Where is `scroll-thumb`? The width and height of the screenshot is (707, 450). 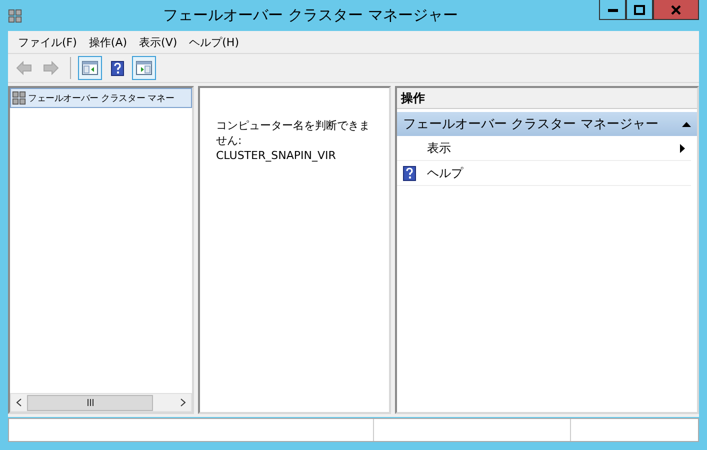 scroll-thumb is located at coordinates (90, 402).